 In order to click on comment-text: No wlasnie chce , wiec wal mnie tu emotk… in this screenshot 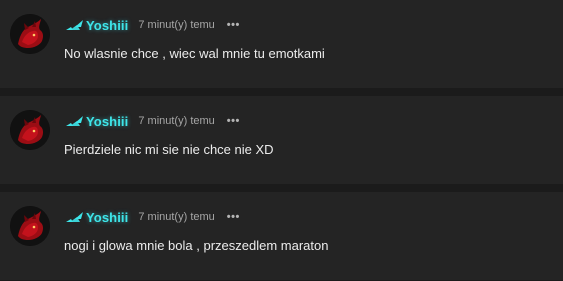, I will do `click(194, 53)`.